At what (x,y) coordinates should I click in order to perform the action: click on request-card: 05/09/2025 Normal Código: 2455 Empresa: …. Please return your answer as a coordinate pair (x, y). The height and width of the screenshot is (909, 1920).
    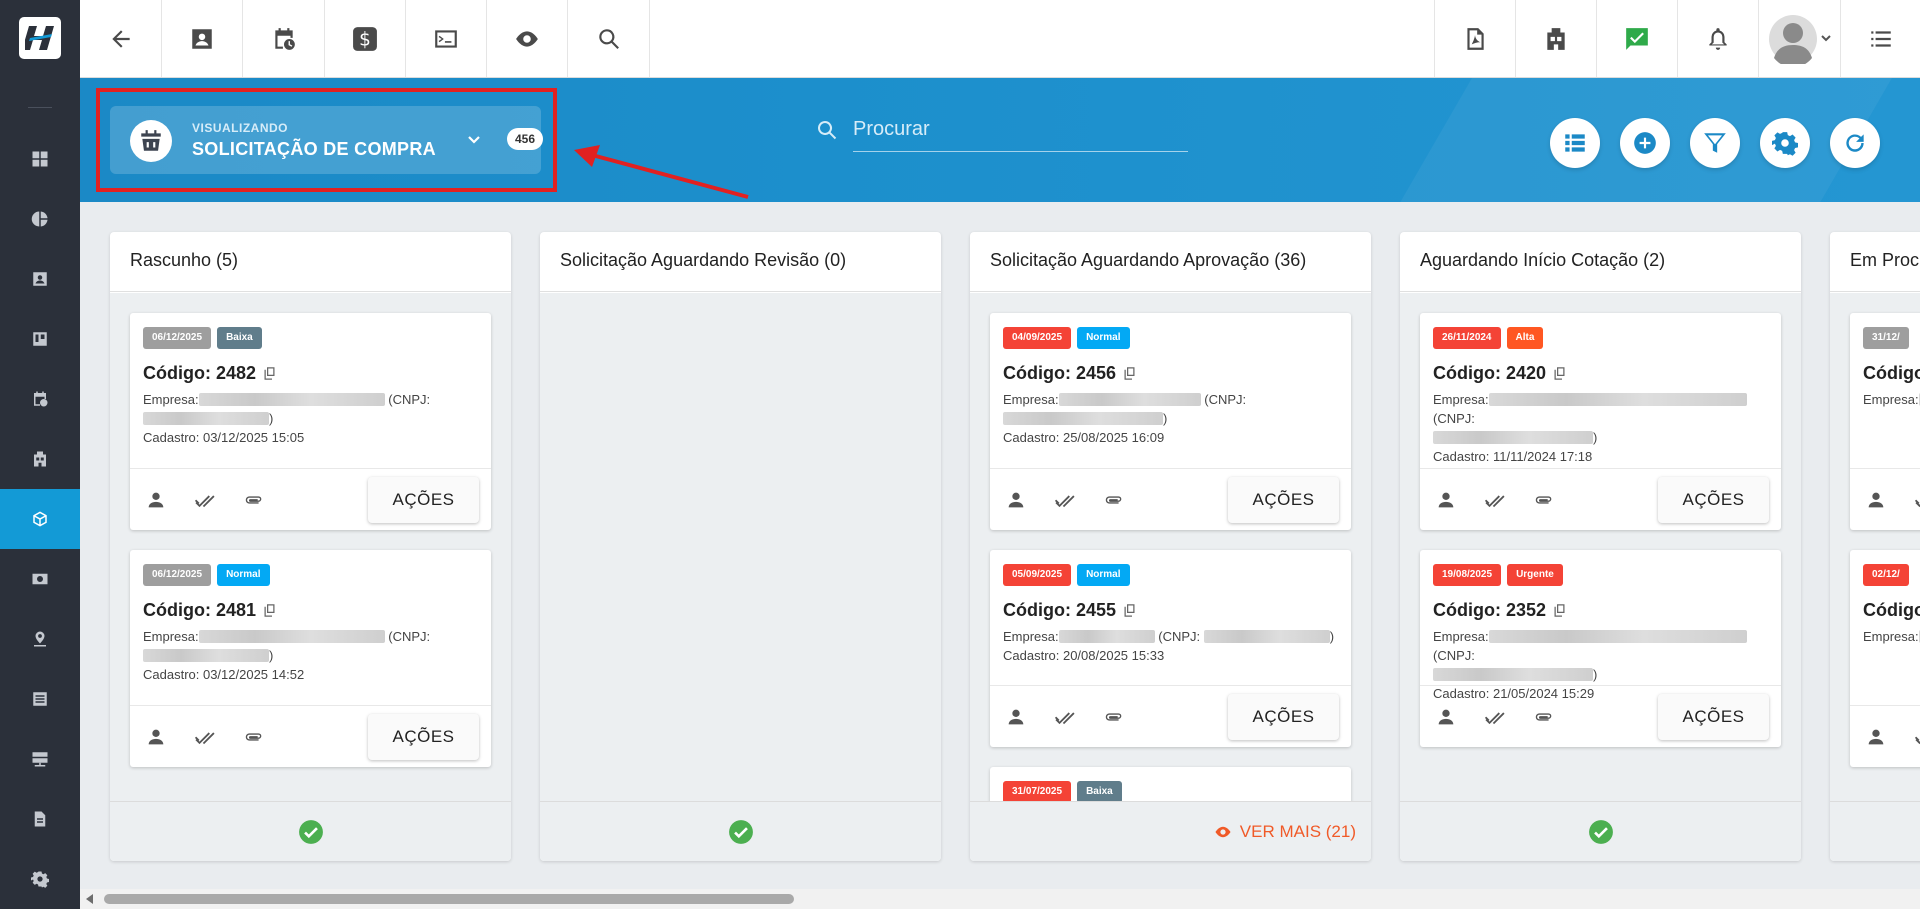
    Looking at the image, I should click on (1170, 648).